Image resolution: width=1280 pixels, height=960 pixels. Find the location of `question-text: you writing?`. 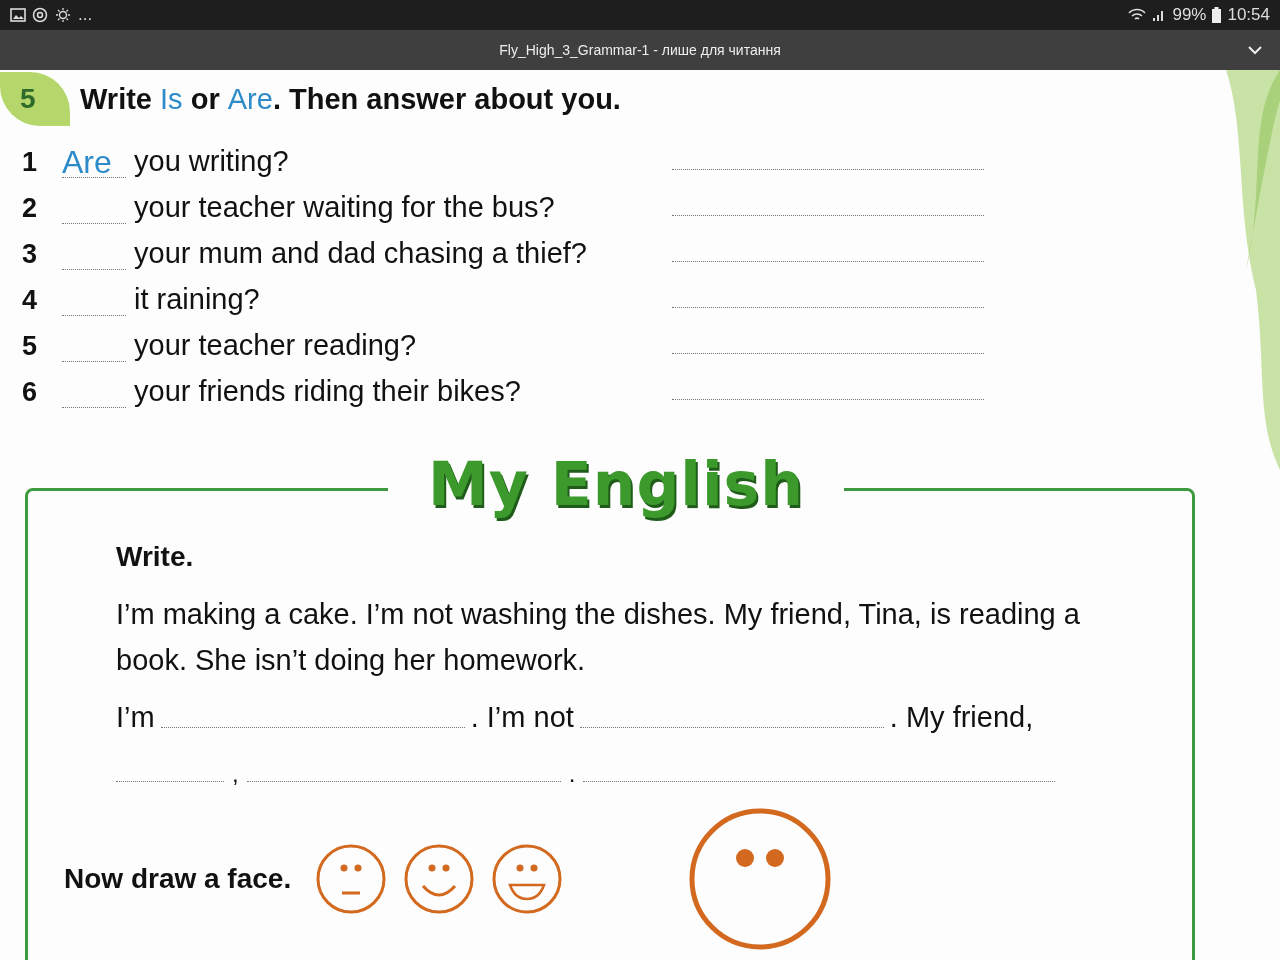

question-text: you writing? is located at coordinates (212, 161).